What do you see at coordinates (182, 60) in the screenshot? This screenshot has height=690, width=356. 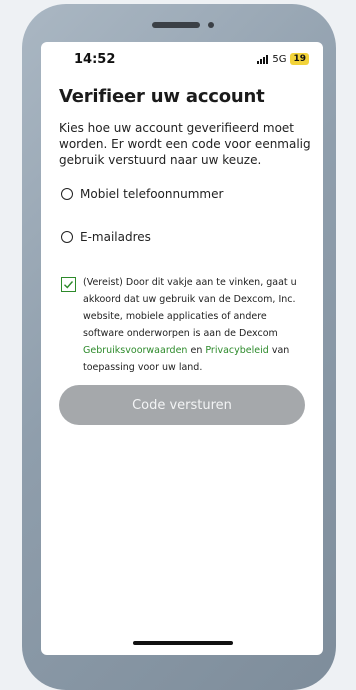 I see `status-bar: 14:52 5G 19` at bounding box center [182, 60].